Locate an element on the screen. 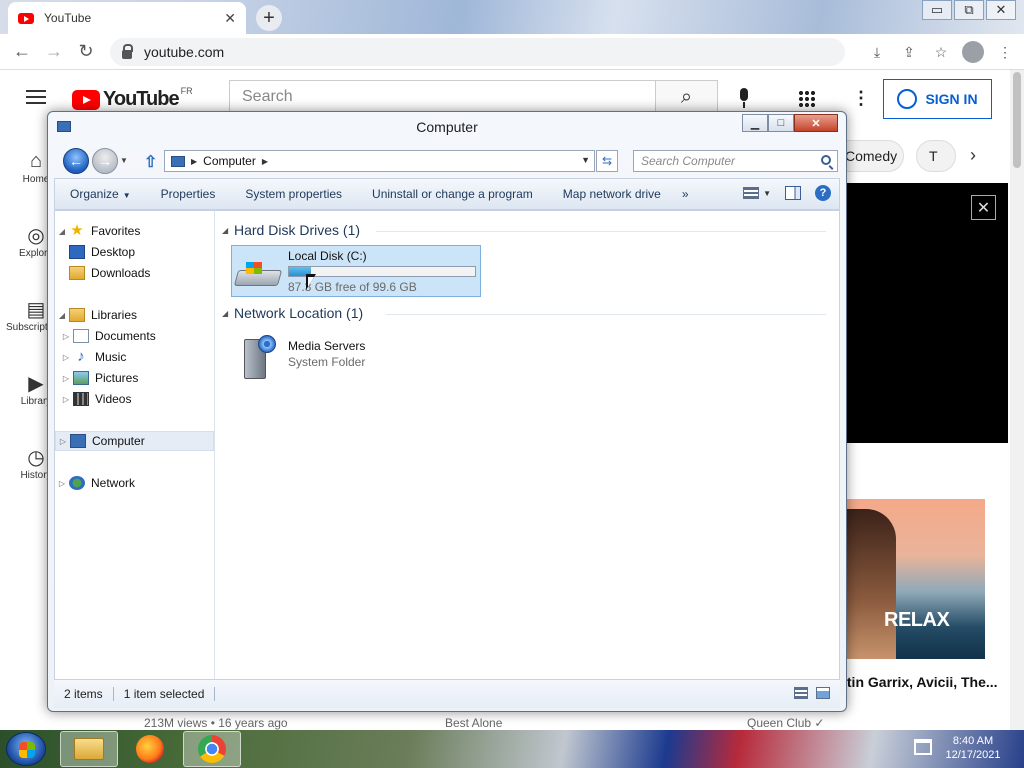 This screenshot has height=768, width=1024. network-tray-icon is located at coordinates (923, 747).